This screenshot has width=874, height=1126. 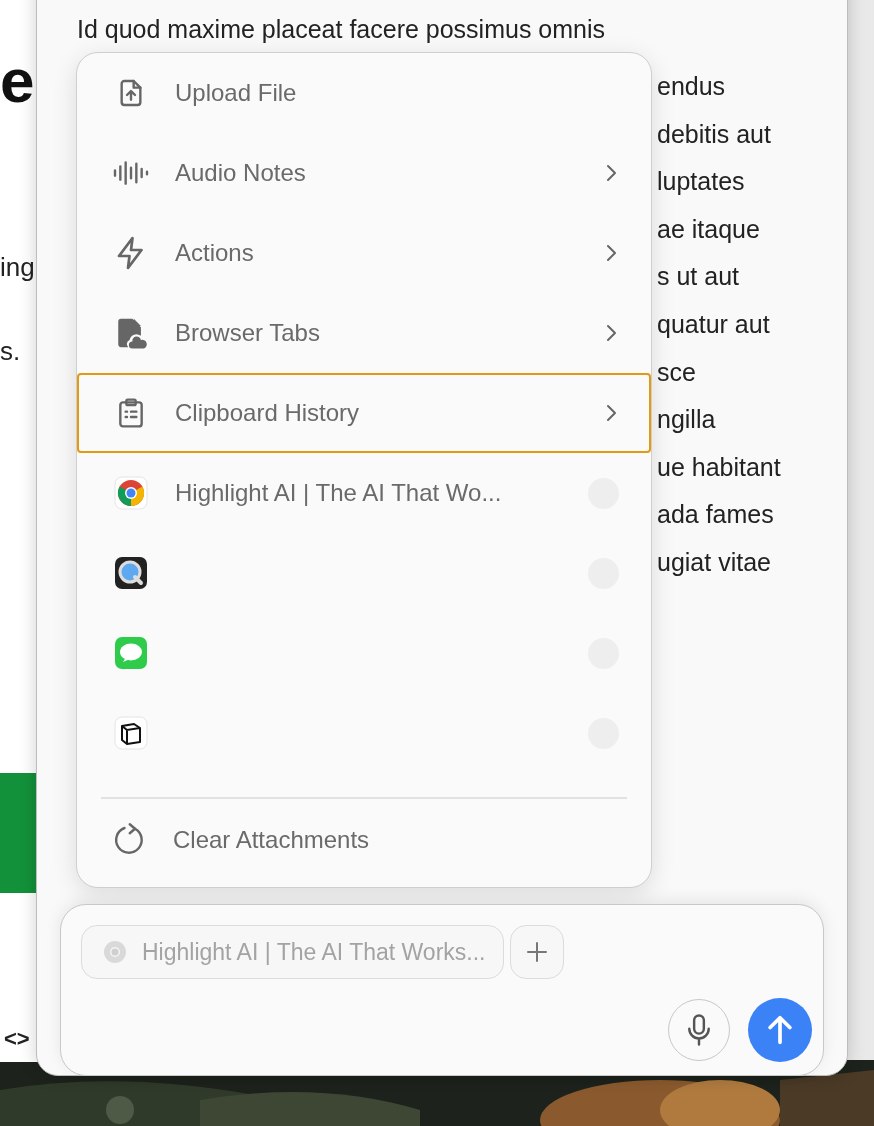 I want to click on document-text: ada fames, so click(x=716, y=515).